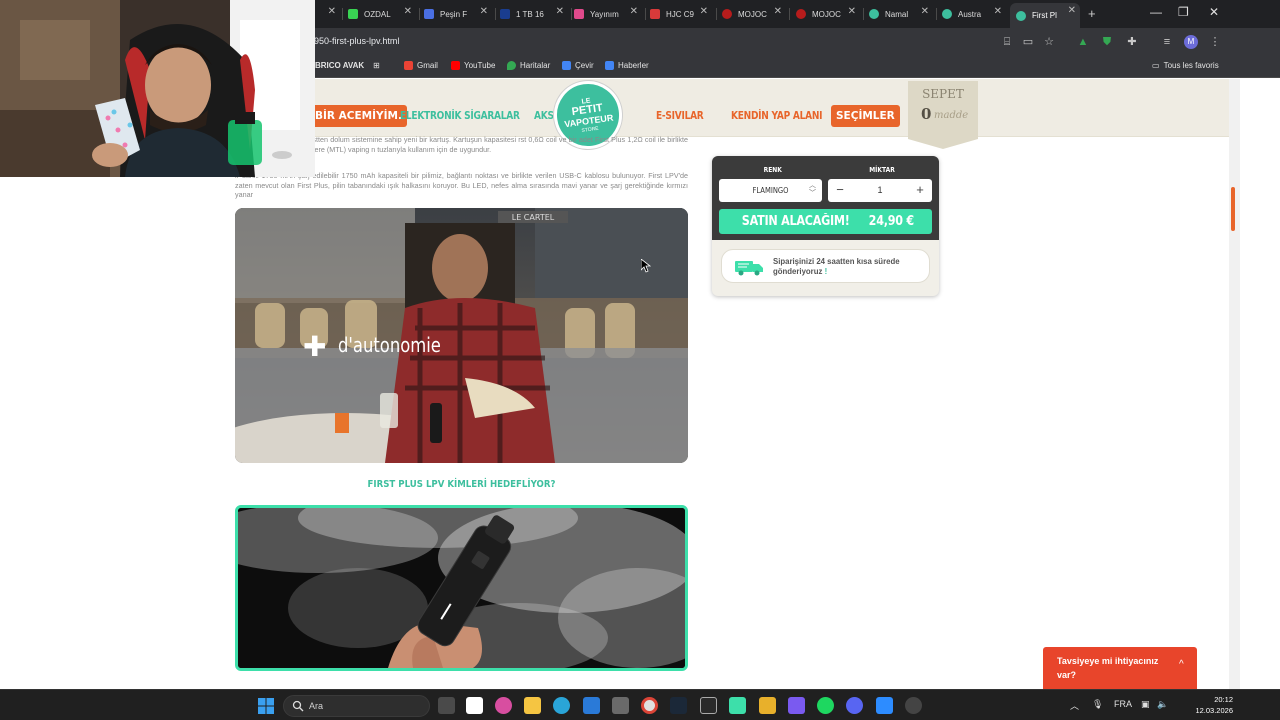 The height and width of the screenshot is (720, 1280). I want to click on nav-e-liquids: E-SIVILAR, so click(680, 116).